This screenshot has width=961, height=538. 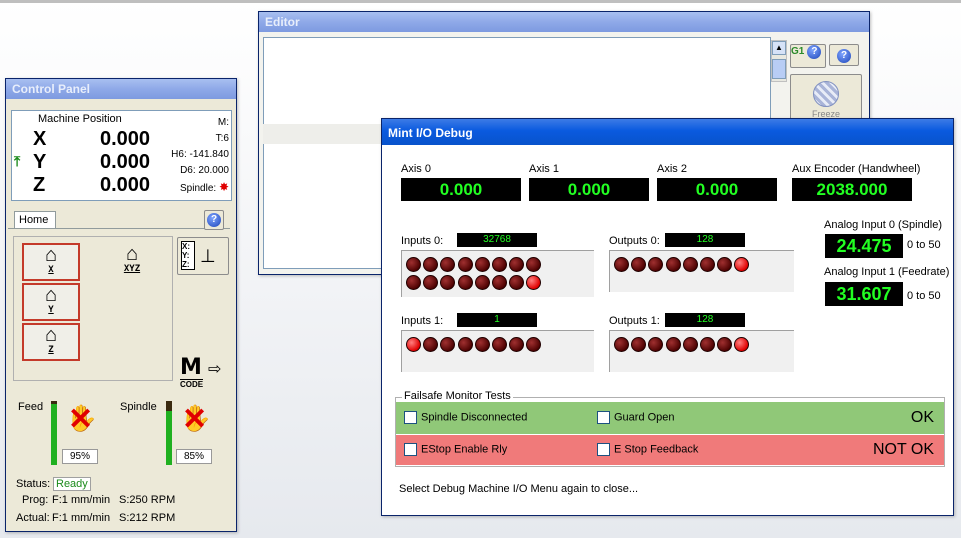 I want to click on status-value: Ready, so click(x=72, y=484).